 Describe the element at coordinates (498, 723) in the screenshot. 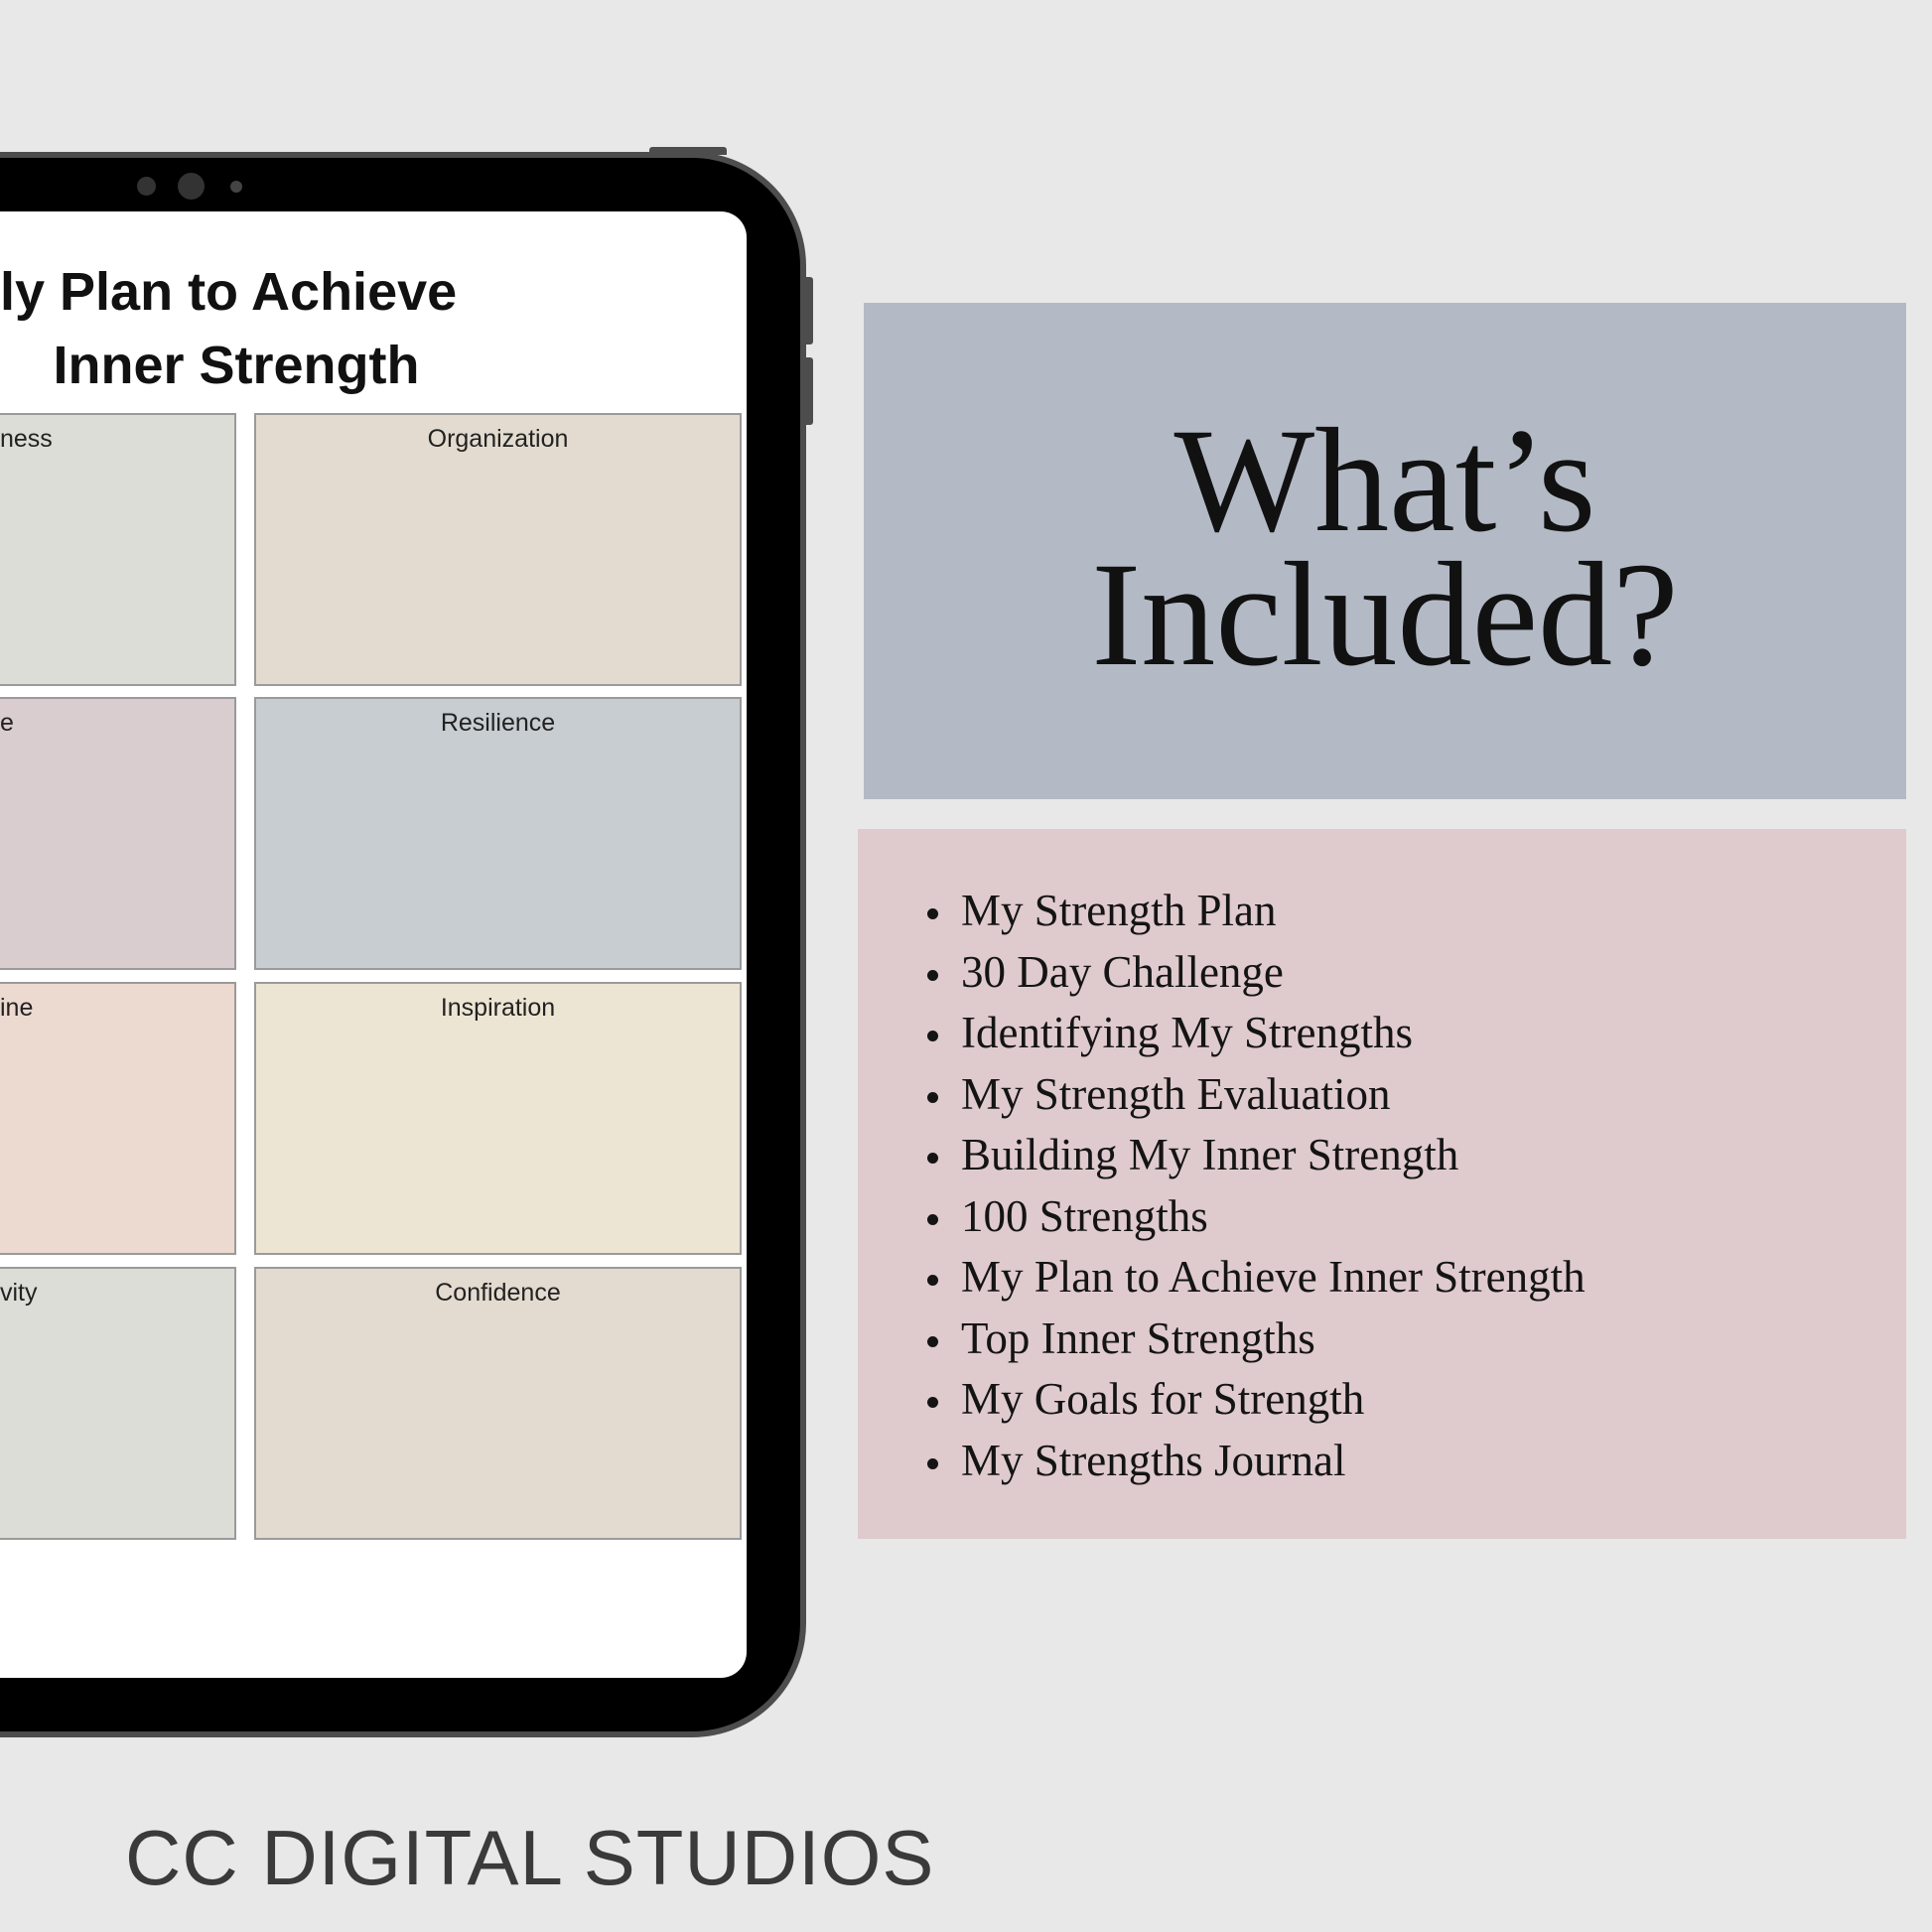

I see `plan-box-label: Resilience` at that location.